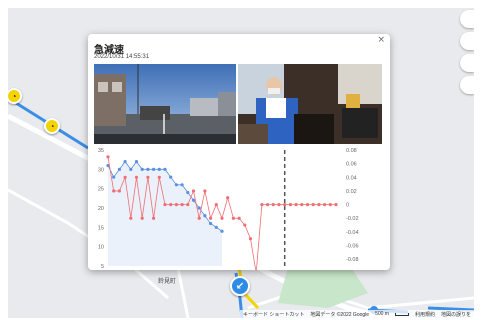  I want to click on map-data-credit: 地図データ ©2022 Google, so click(340, 314).